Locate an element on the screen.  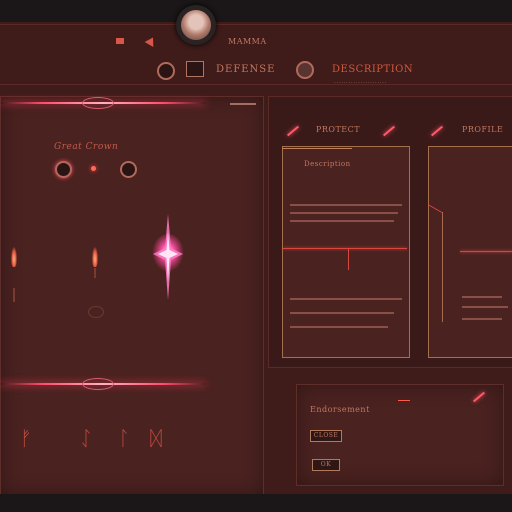
card-1-top-rule is located at coordinates (317, 148).